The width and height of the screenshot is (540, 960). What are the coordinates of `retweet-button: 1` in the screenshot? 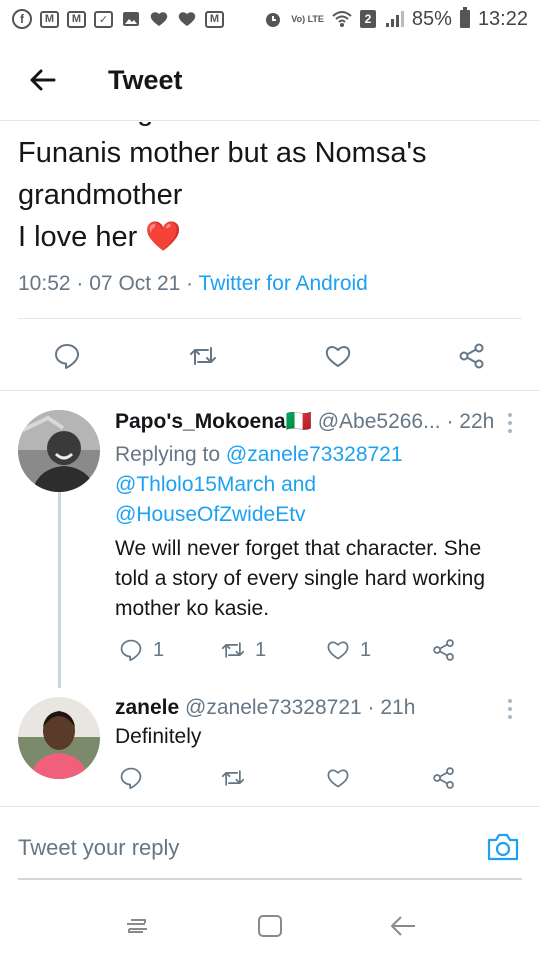 It's located at (243, 650).